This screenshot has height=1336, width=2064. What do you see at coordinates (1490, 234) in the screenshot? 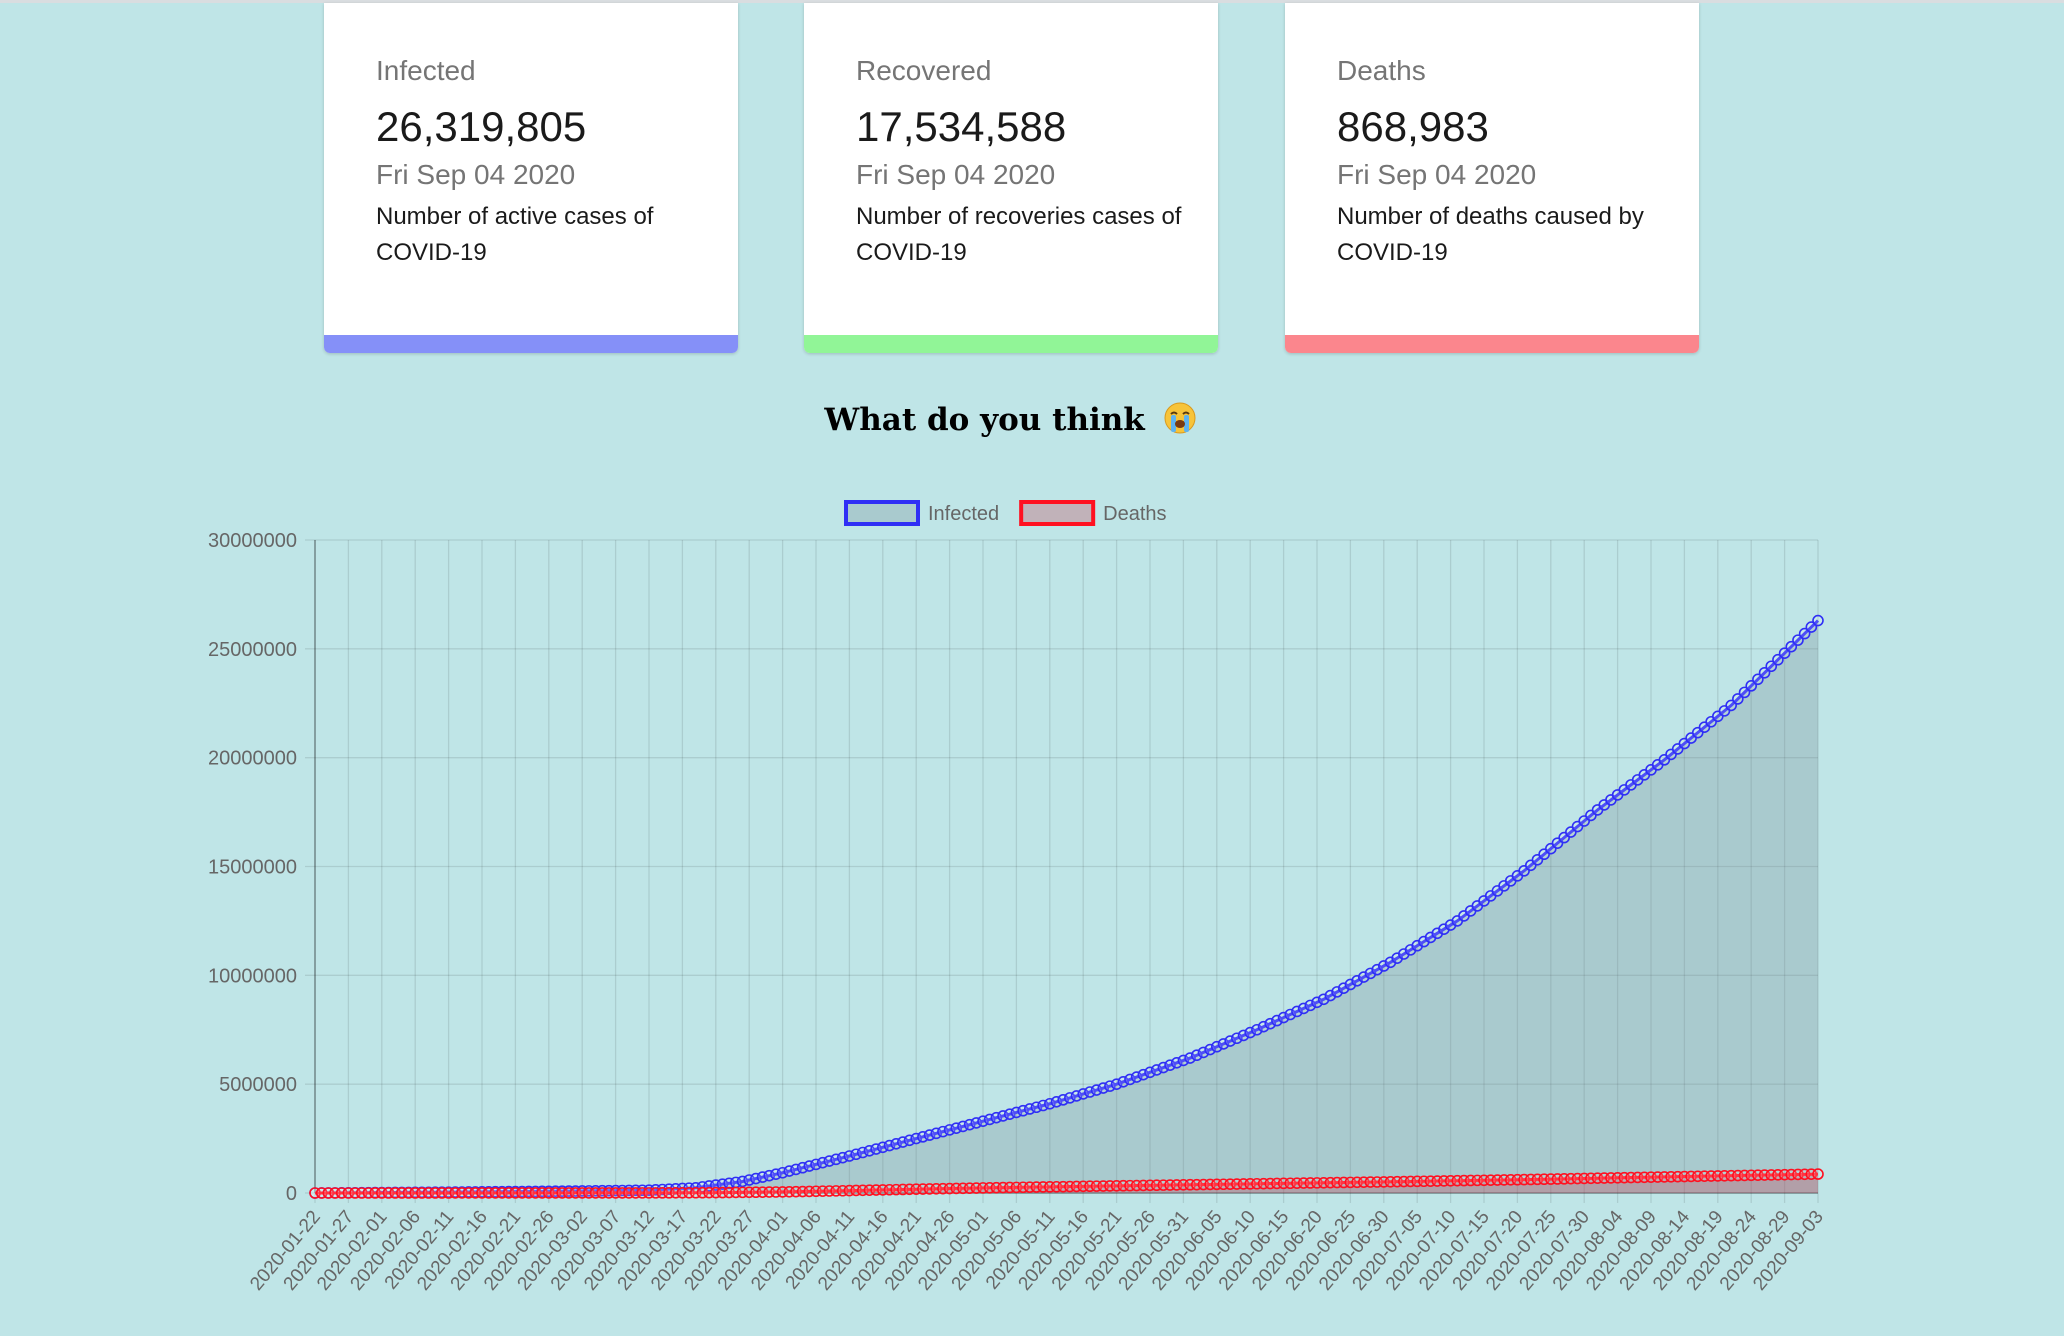
I see `deaths-description: Number of deaths caused by COVID-19` at bounding box center [1490, 234].